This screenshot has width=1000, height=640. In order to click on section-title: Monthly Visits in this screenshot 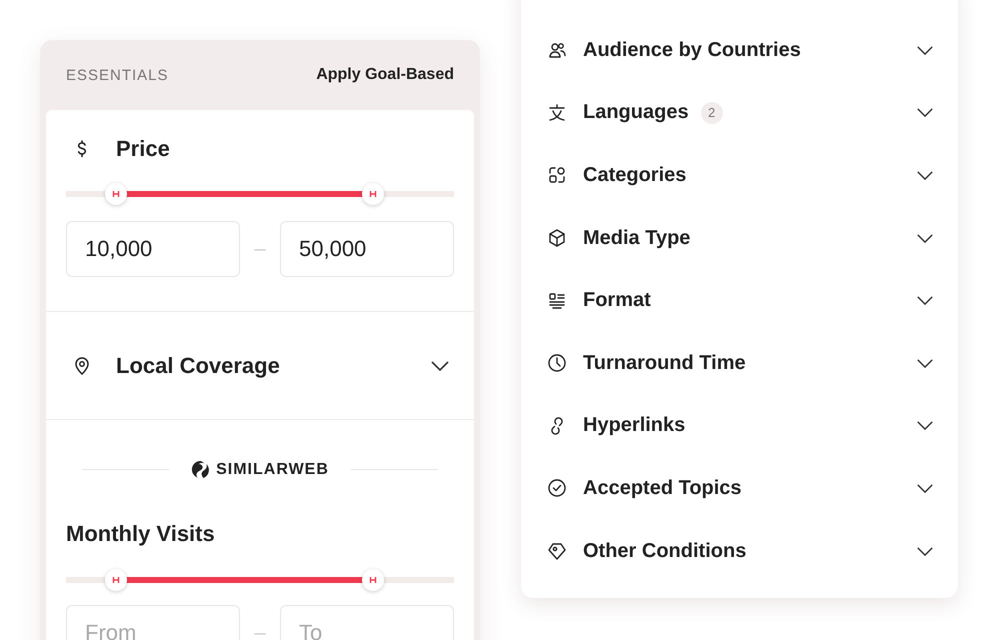, I will do `click(141, 534)`.